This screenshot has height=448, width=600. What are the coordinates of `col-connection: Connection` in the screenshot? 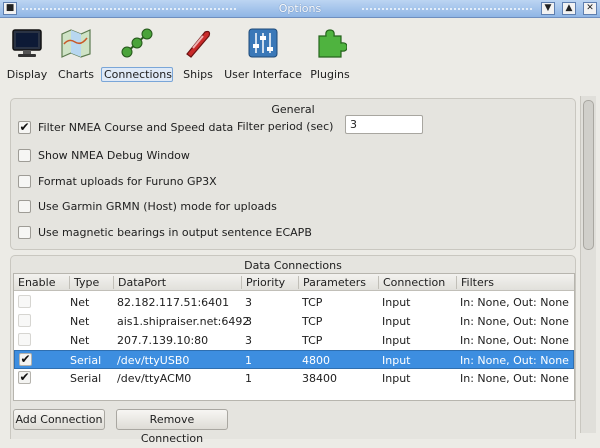 It's located at (411, 282).